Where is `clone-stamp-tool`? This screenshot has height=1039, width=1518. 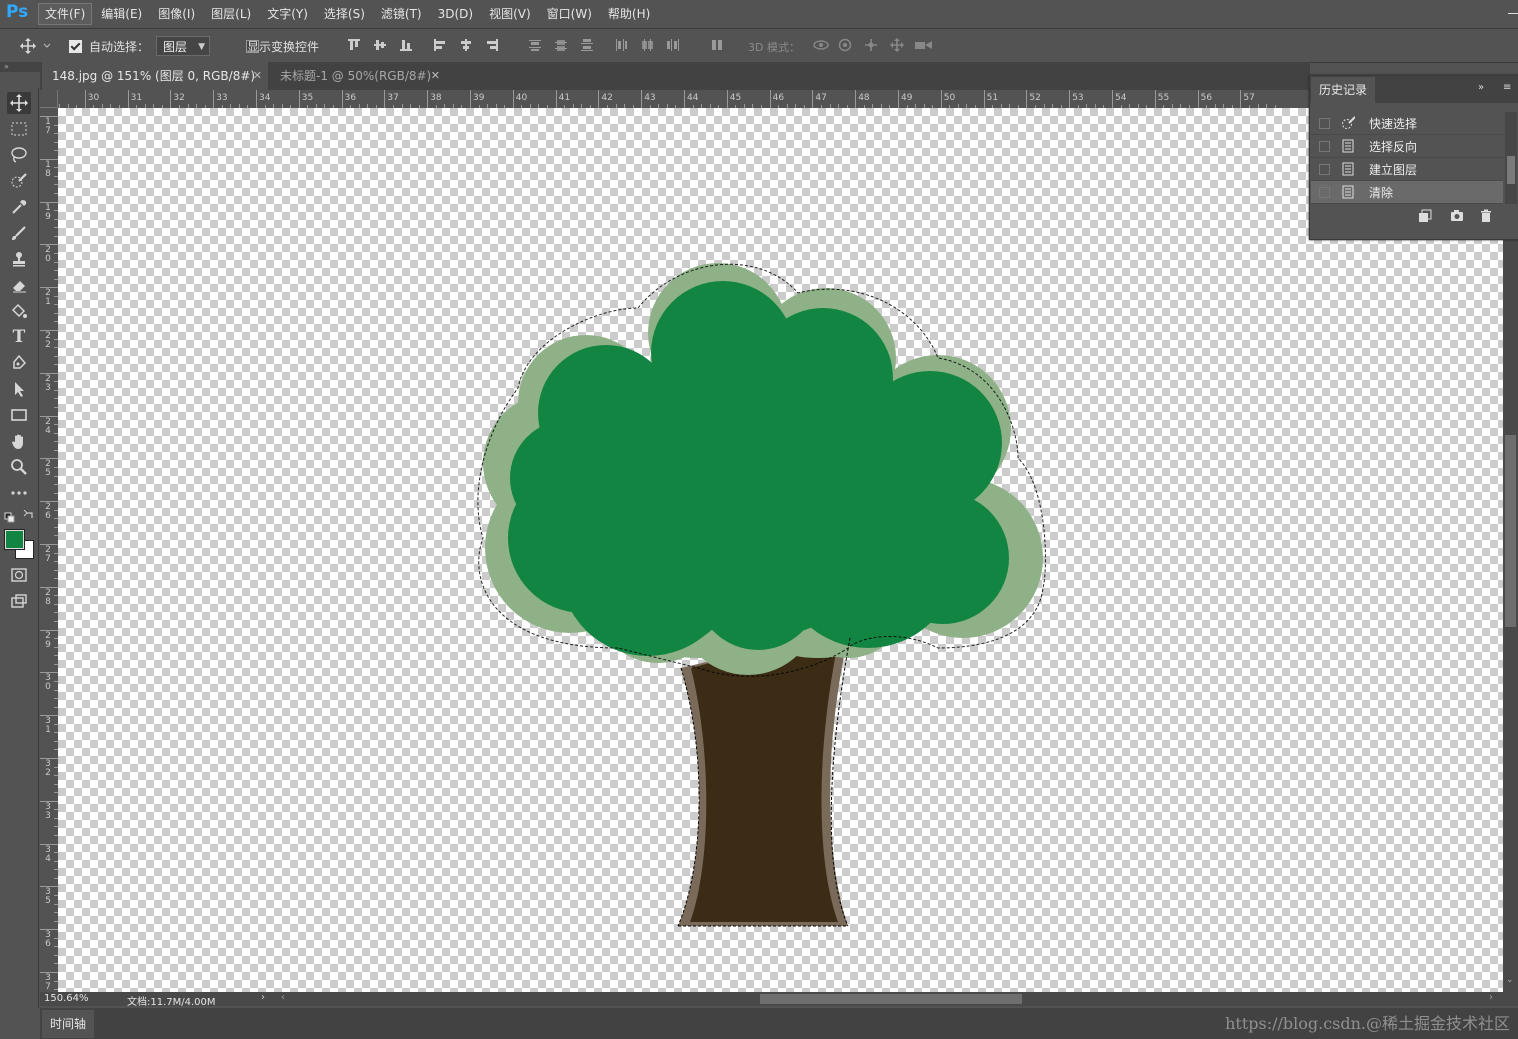 clone-stamp-tool is located at coordinates (19, 259).